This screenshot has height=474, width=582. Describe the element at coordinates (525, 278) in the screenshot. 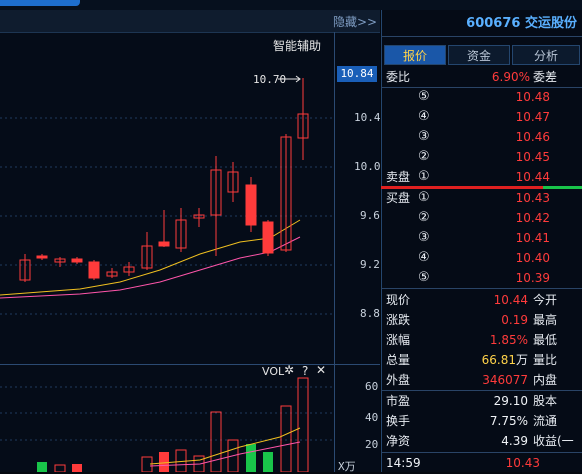

I see `buy-price: 10.39` at that location.